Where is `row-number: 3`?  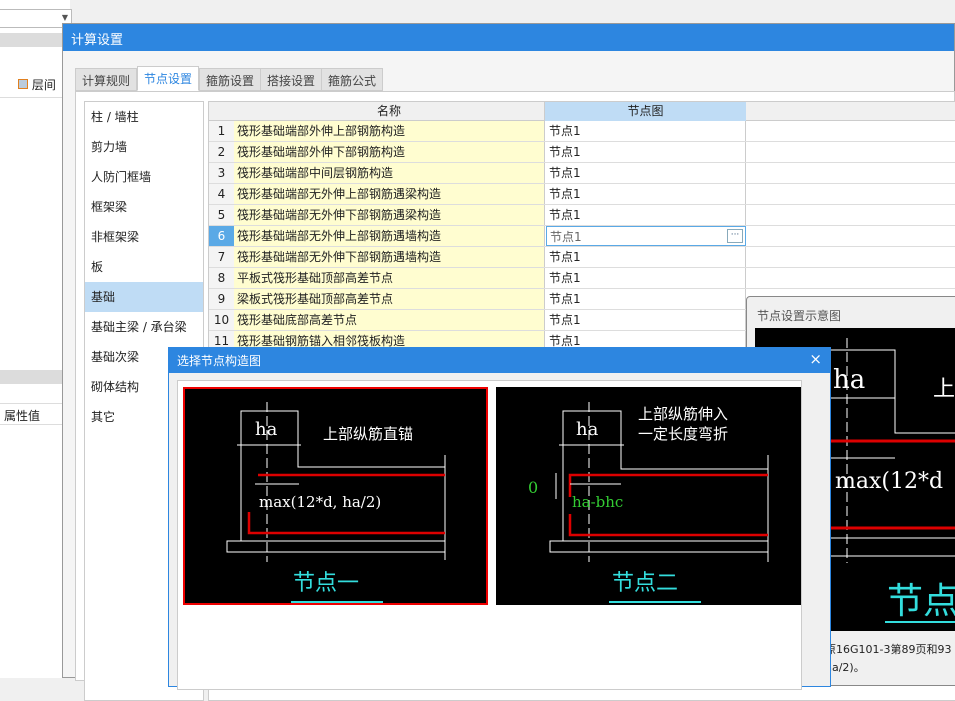
row-number: 3 is located at coordinates (221, 173).